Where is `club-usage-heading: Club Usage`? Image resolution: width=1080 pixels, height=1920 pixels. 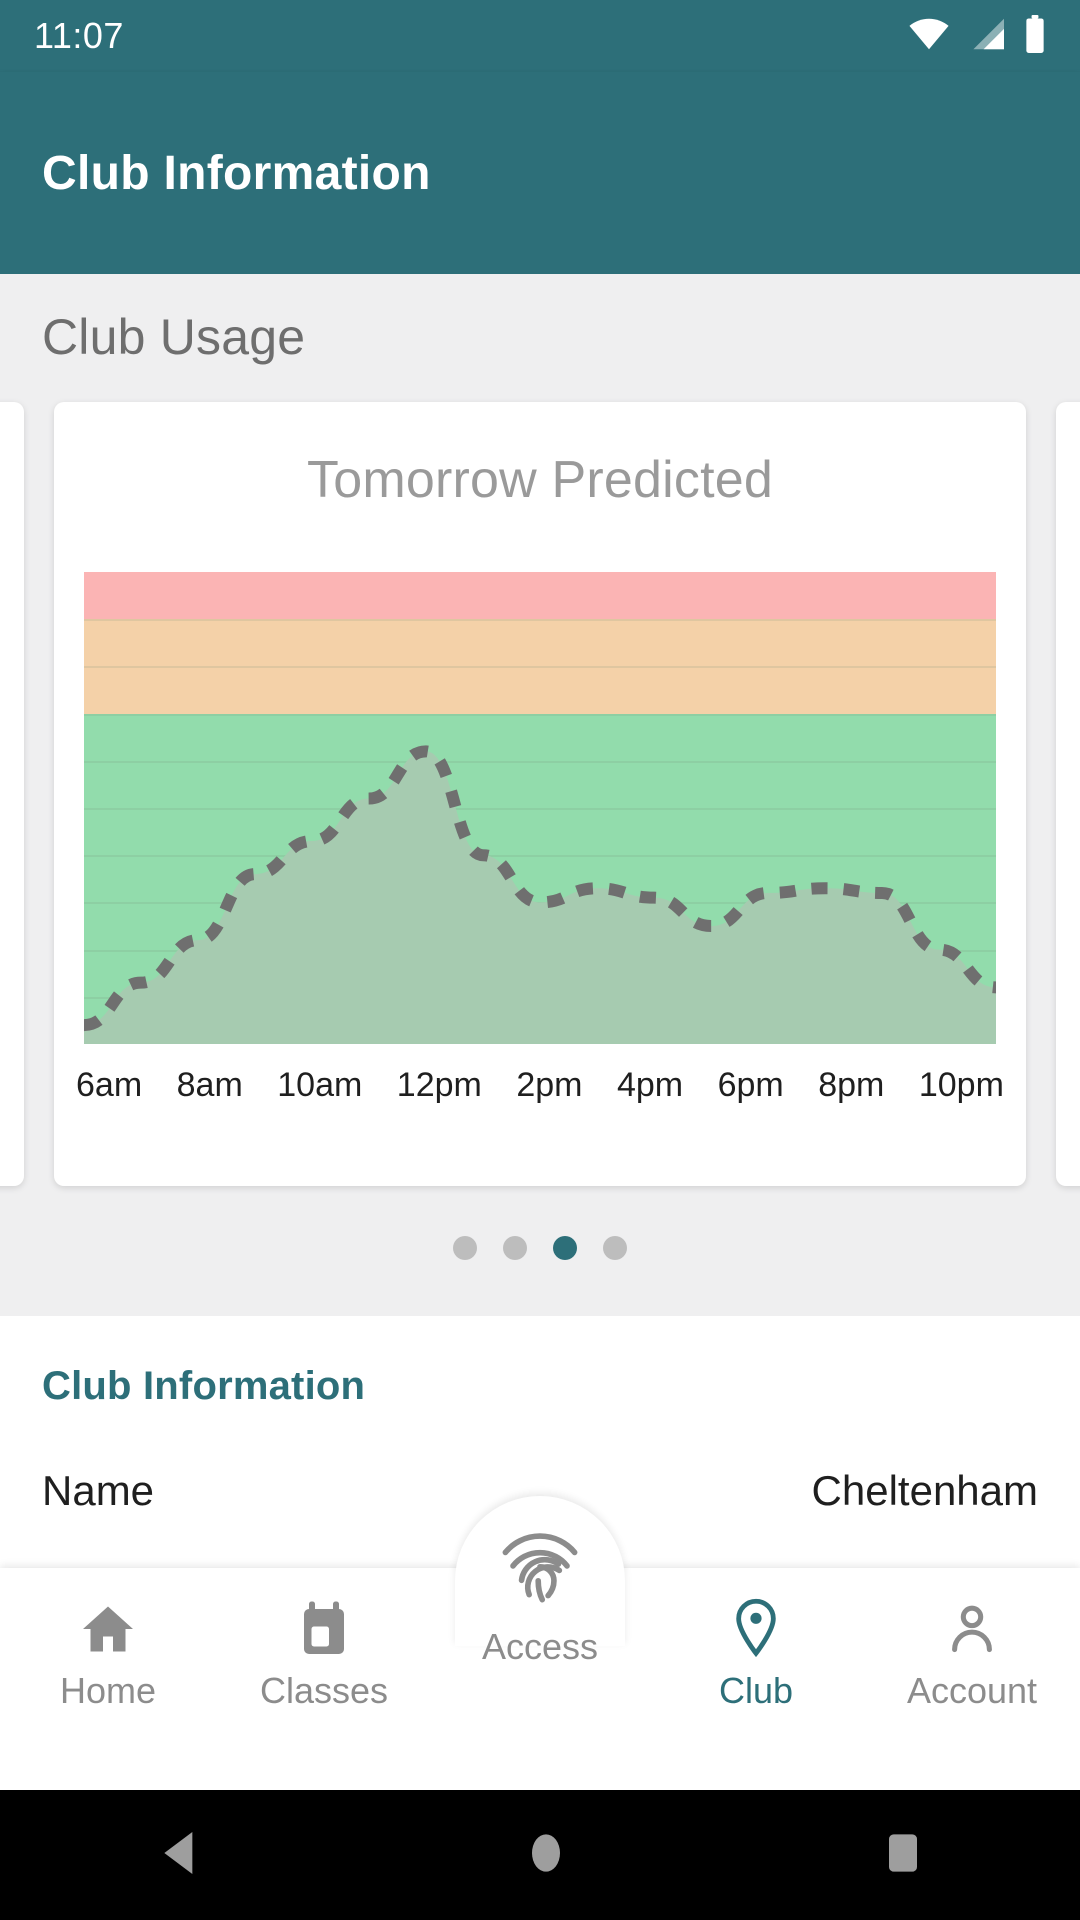
club-usage-heading: Club Usage is located at coordinates (174, 337).